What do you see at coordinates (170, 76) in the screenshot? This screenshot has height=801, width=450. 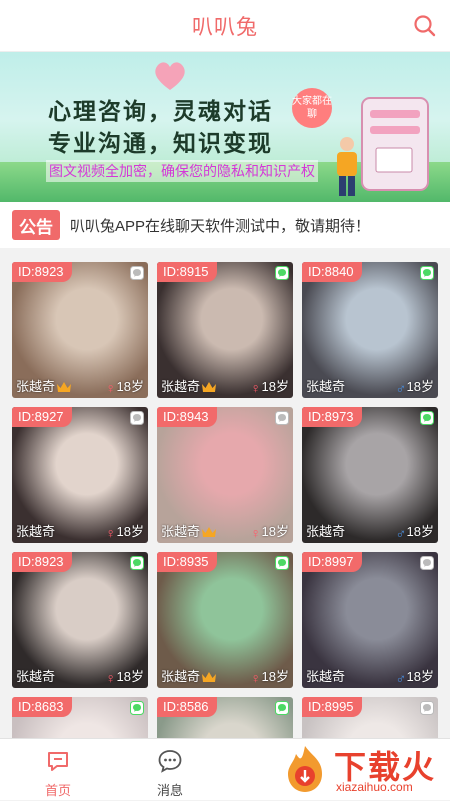 I see `heart-balloon-icon` at bounding box center [170, 76].